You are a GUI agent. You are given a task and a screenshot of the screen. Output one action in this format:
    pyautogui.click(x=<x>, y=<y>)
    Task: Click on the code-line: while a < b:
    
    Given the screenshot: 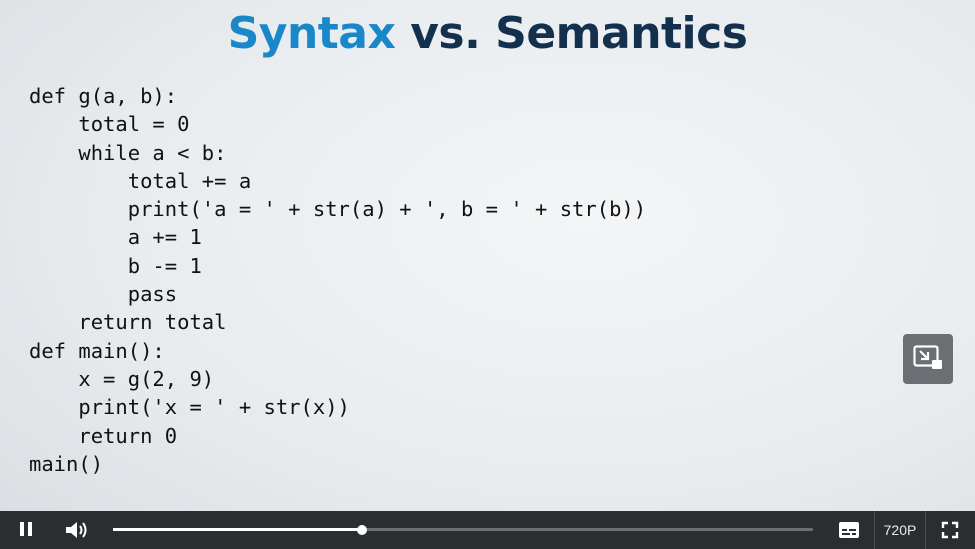 What is the action you would take?
    pyautogui.click(x=128, y=152)
    